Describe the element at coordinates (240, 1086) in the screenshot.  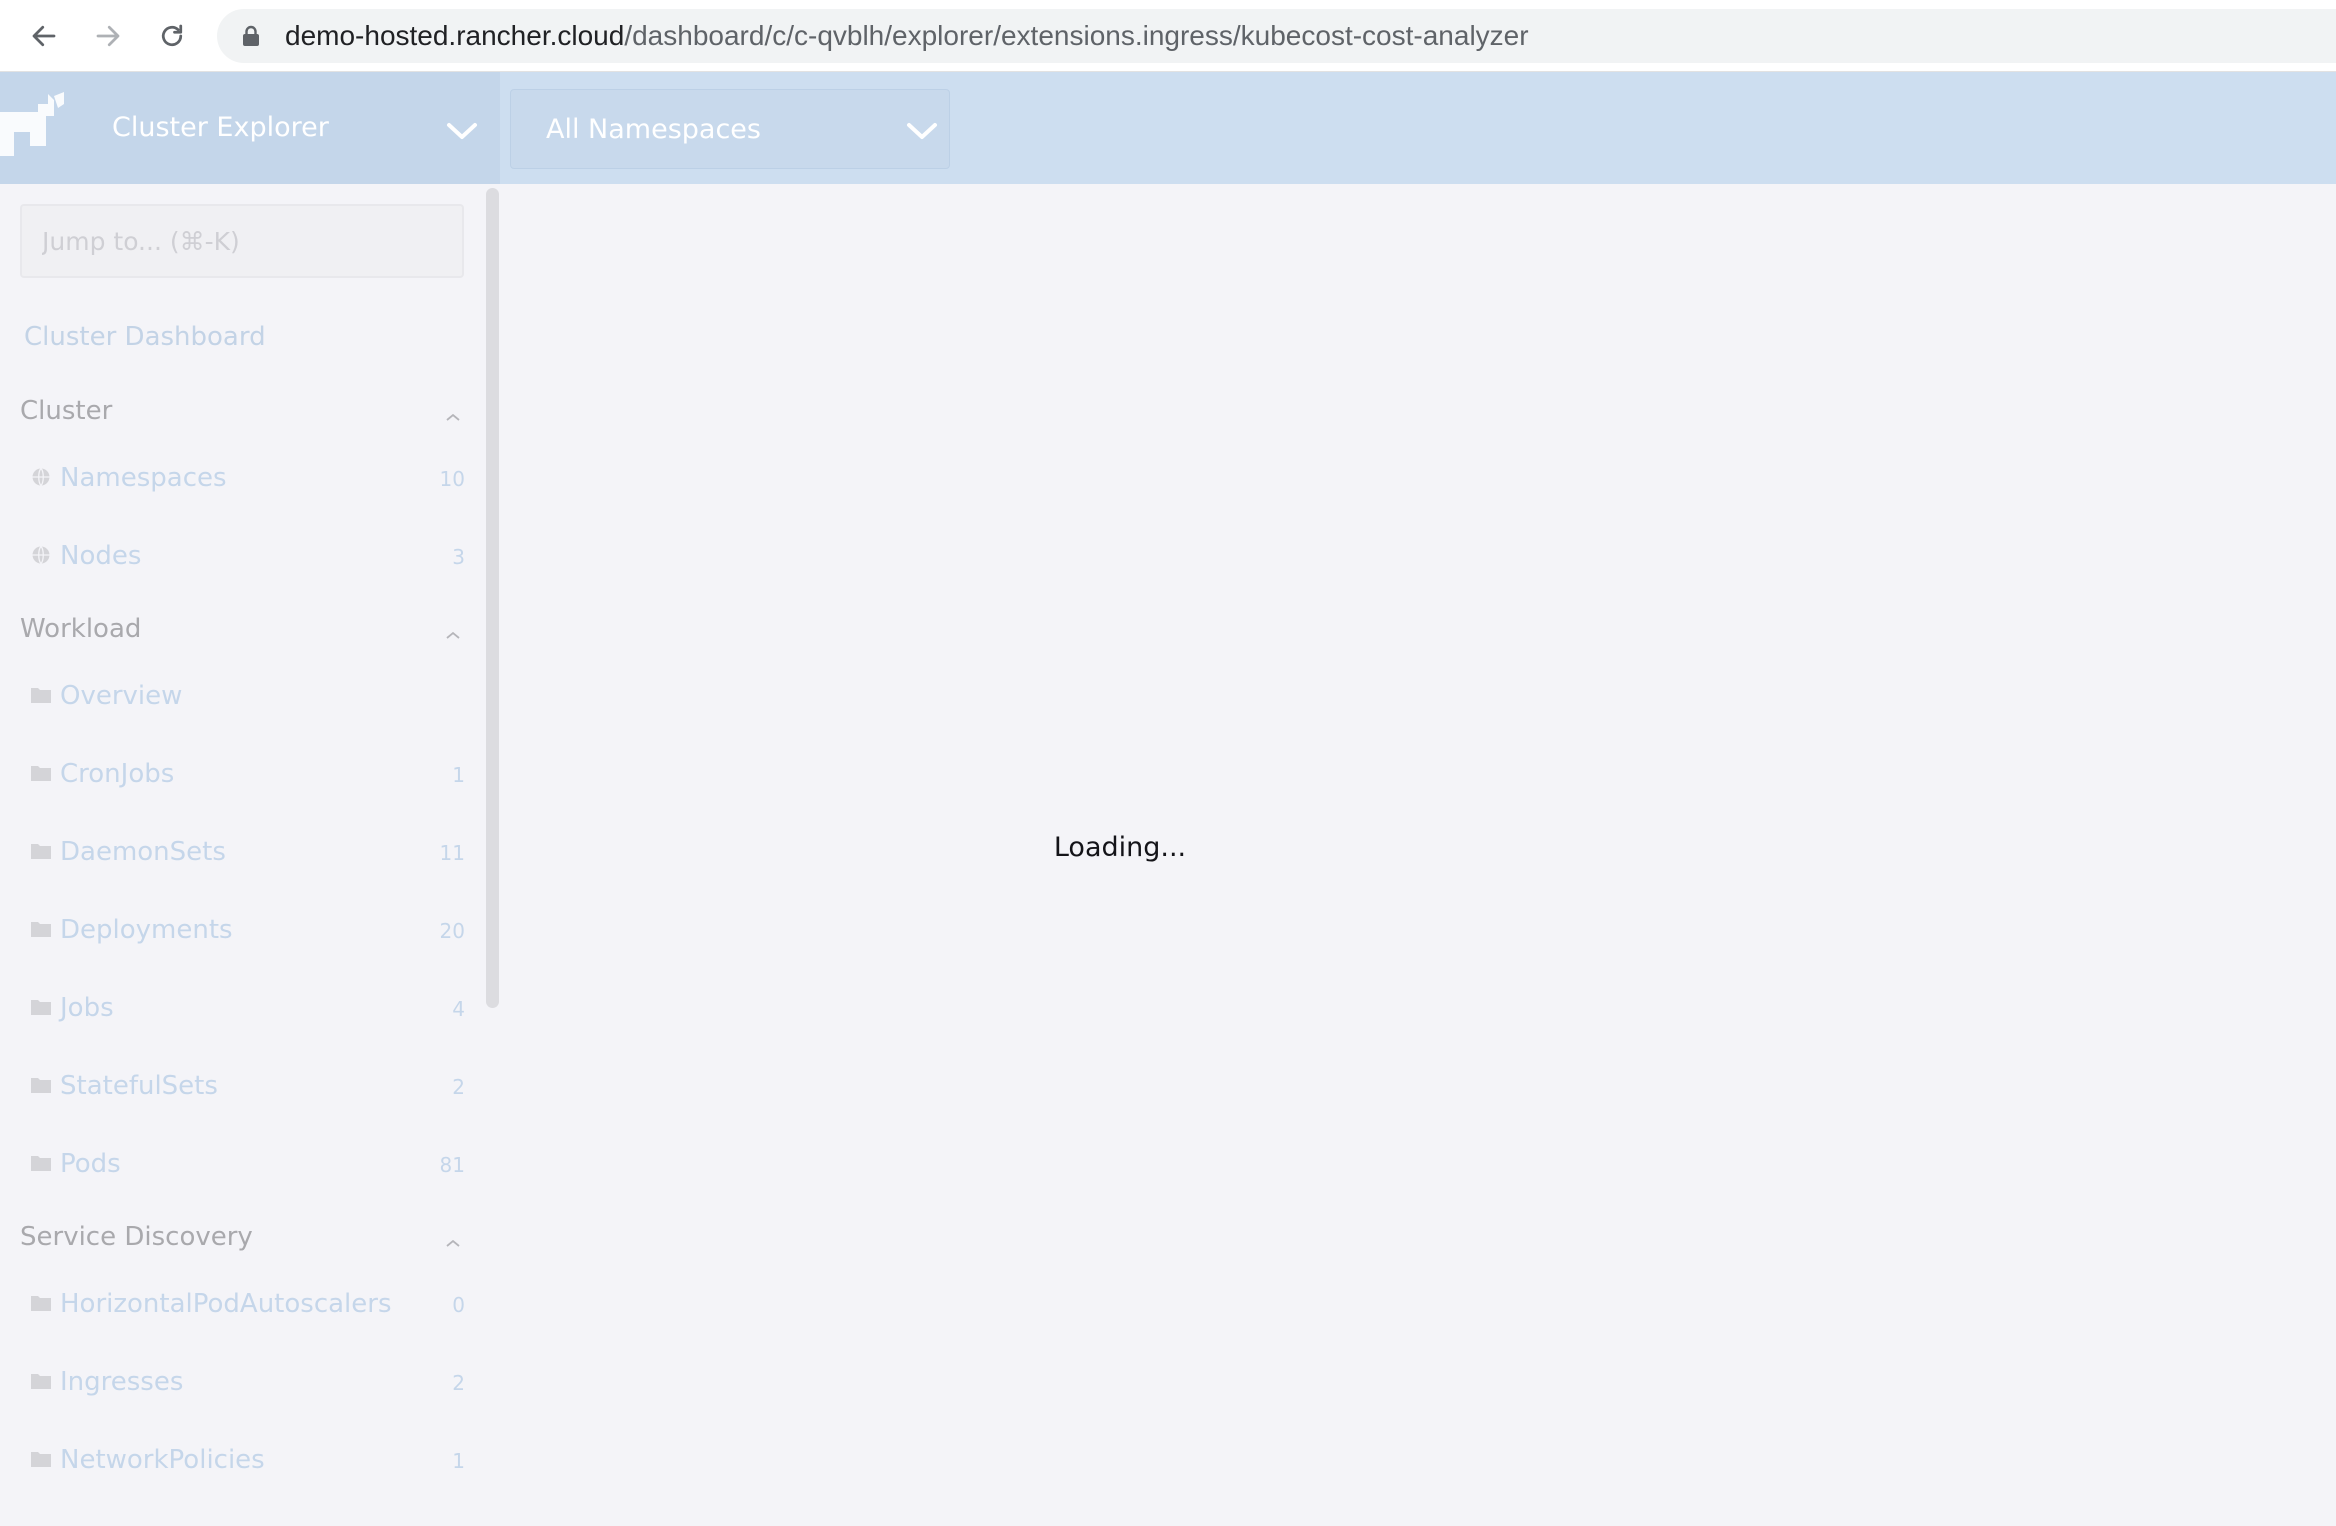
I see `sidebar-item-statefulsets: StatefulSets 2` at that location.